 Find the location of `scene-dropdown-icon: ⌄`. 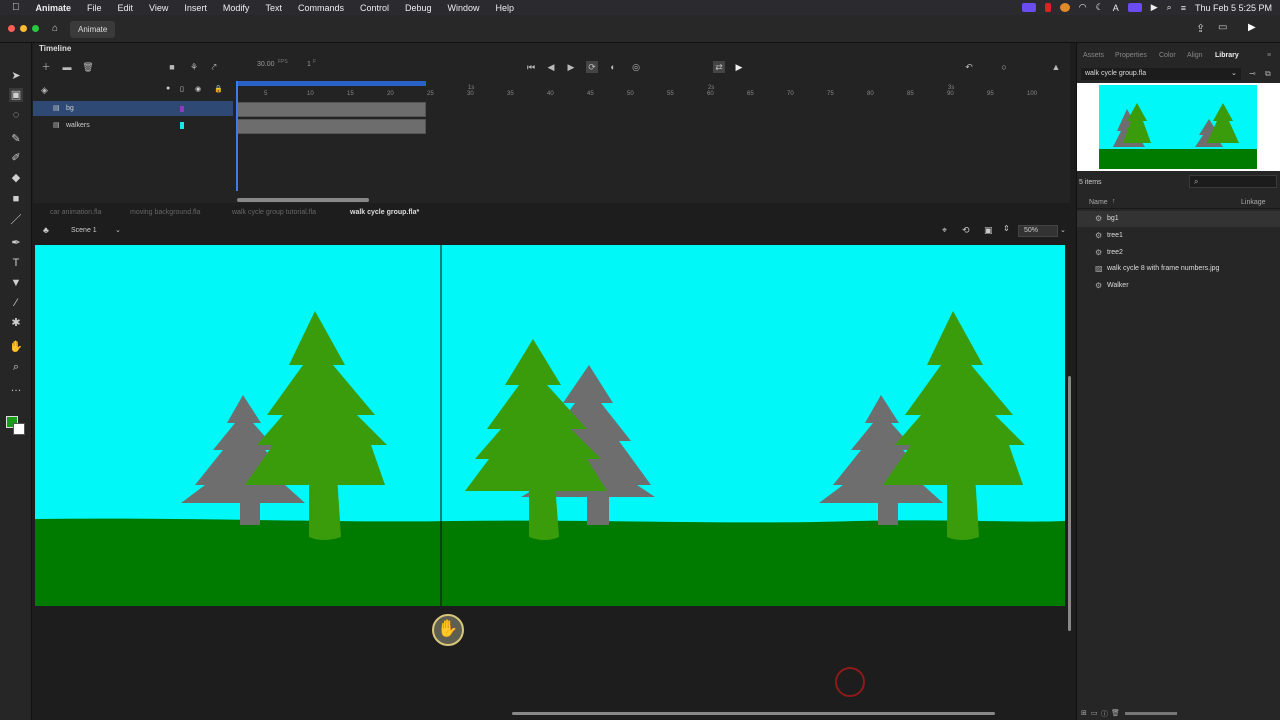

scene-dropdown-icon: ⌄ is located at coordinates (118, 230).